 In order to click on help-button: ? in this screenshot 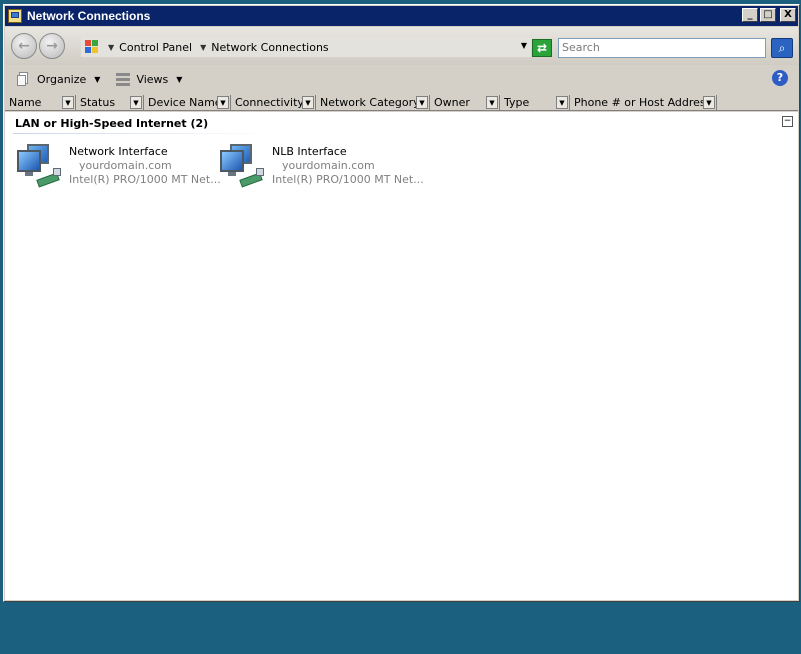, I will do `click(780, 78)`.